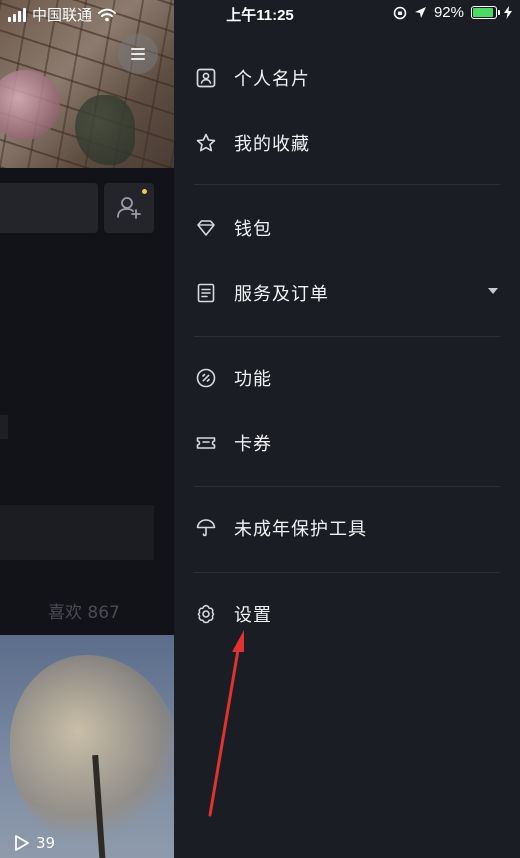 This screenshot has height=858, width=520. Describe the element at coordinates (49, 208) in the screenshot. I see `edit-profile-button` at that location.